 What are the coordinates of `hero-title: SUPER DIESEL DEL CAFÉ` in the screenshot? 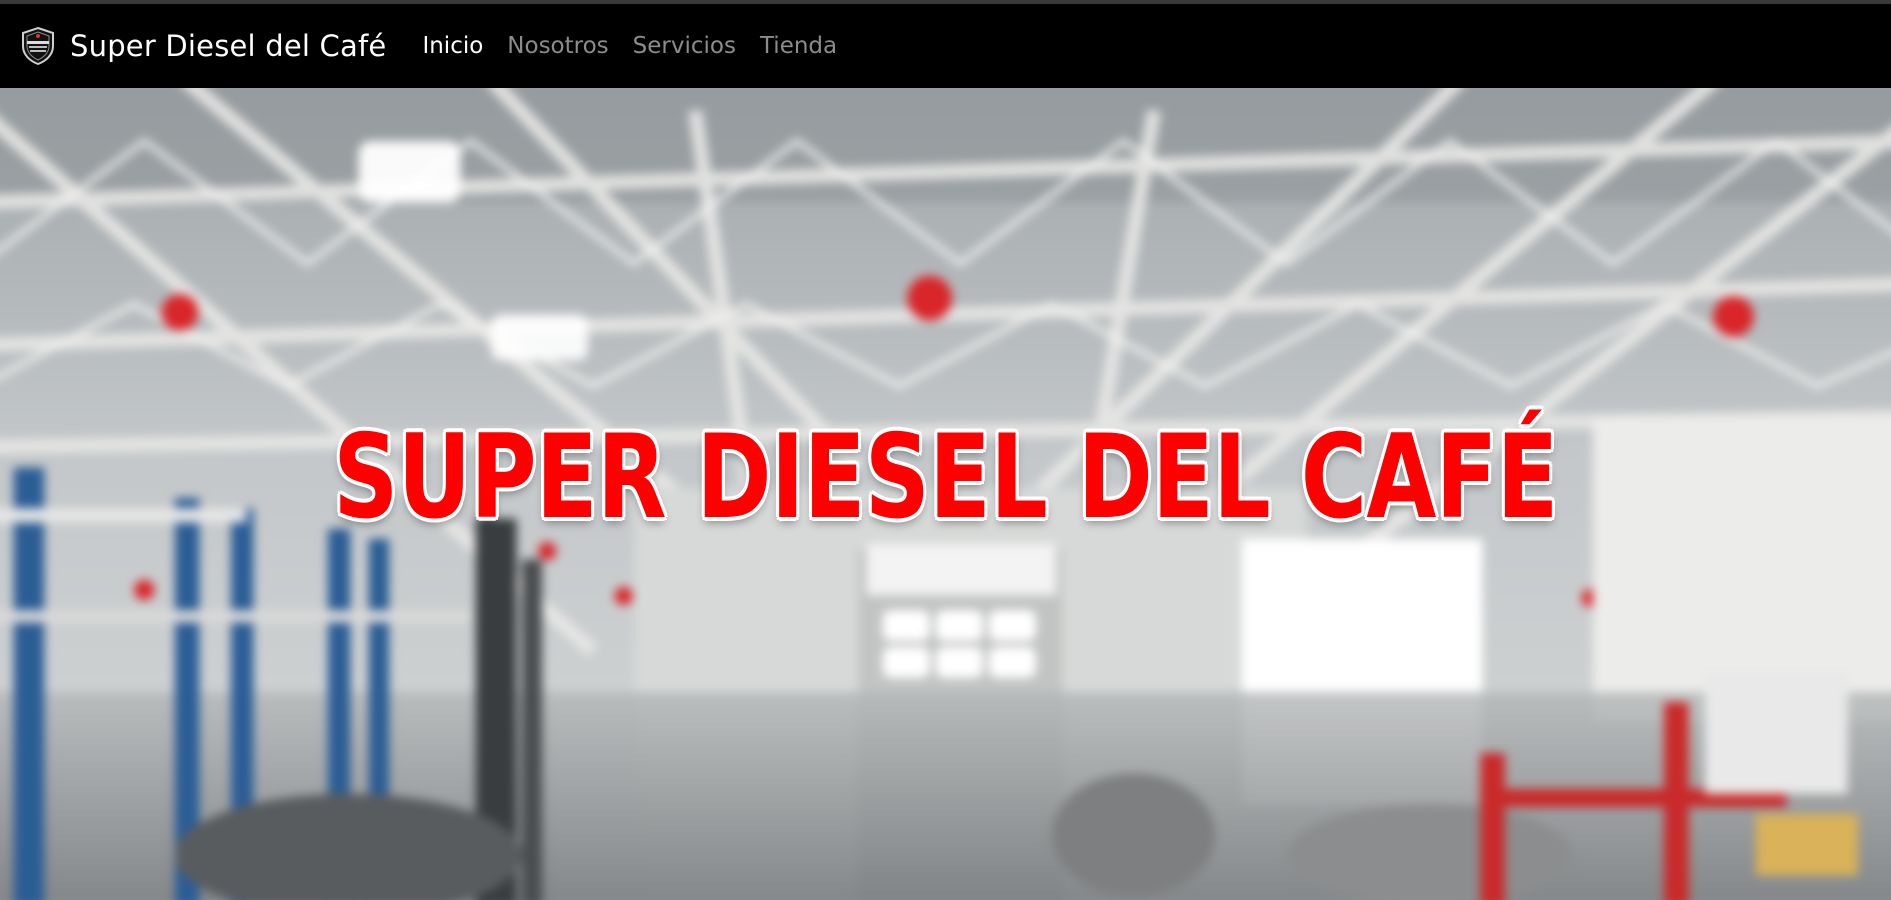 It's located at (945, 477).